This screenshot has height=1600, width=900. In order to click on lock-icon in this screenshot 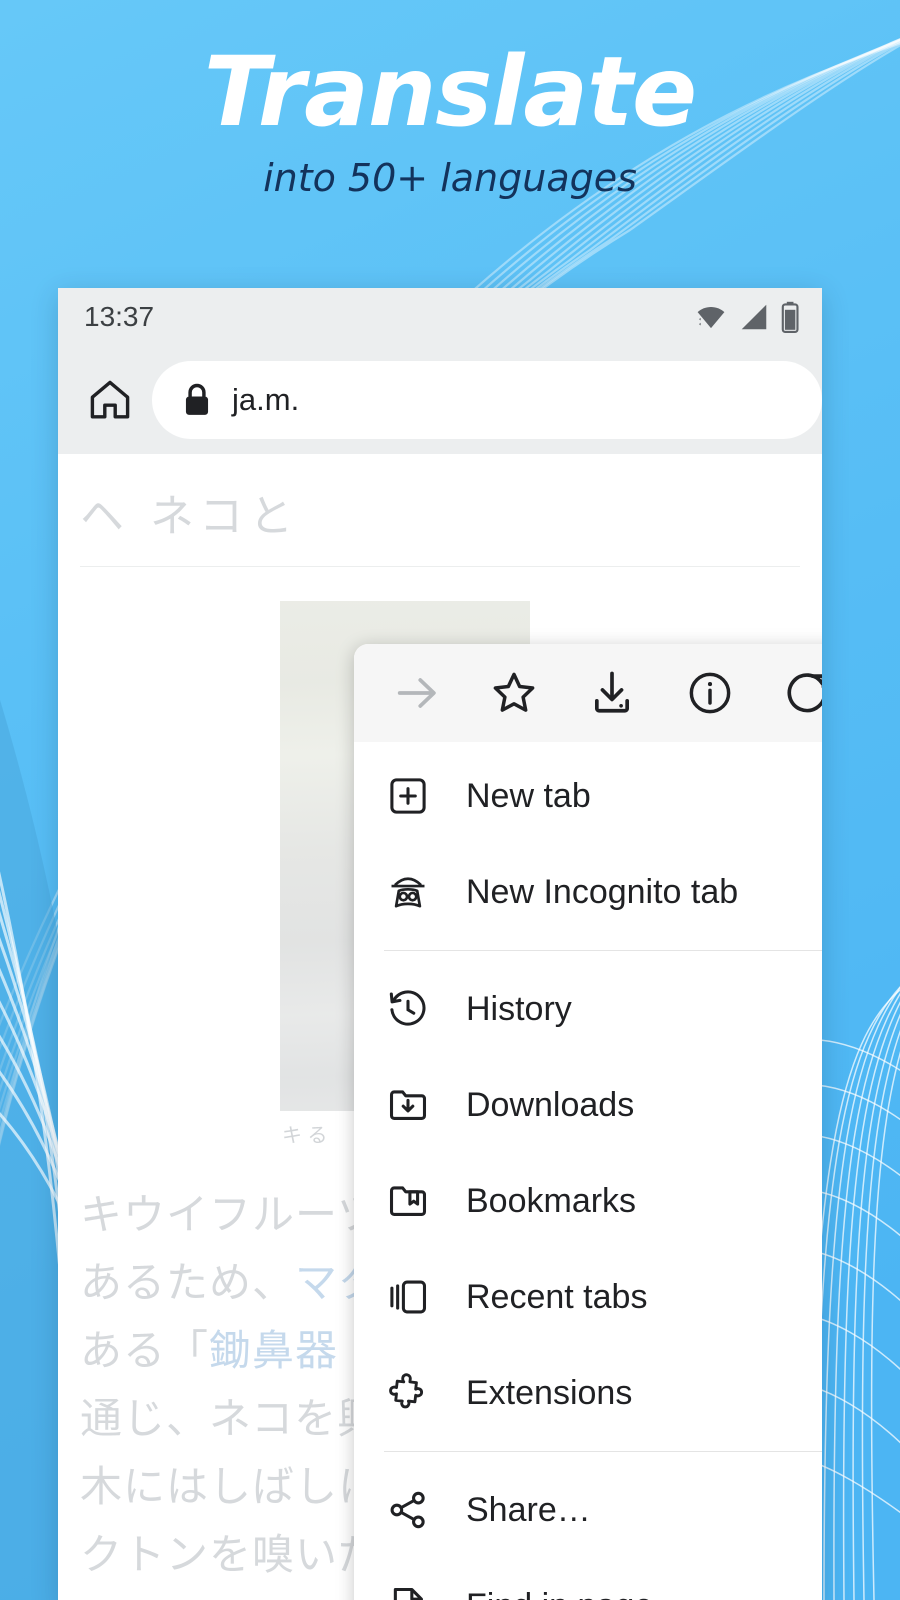, I will do `click(197, 399)`.